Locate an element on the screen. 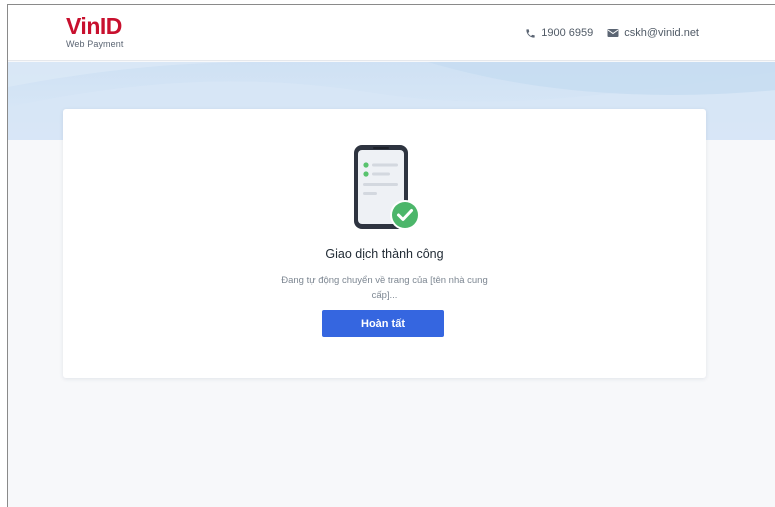 The image size is (775, 507). vinid-logo: VinID Web Payment is located at coordinates (95, 31).